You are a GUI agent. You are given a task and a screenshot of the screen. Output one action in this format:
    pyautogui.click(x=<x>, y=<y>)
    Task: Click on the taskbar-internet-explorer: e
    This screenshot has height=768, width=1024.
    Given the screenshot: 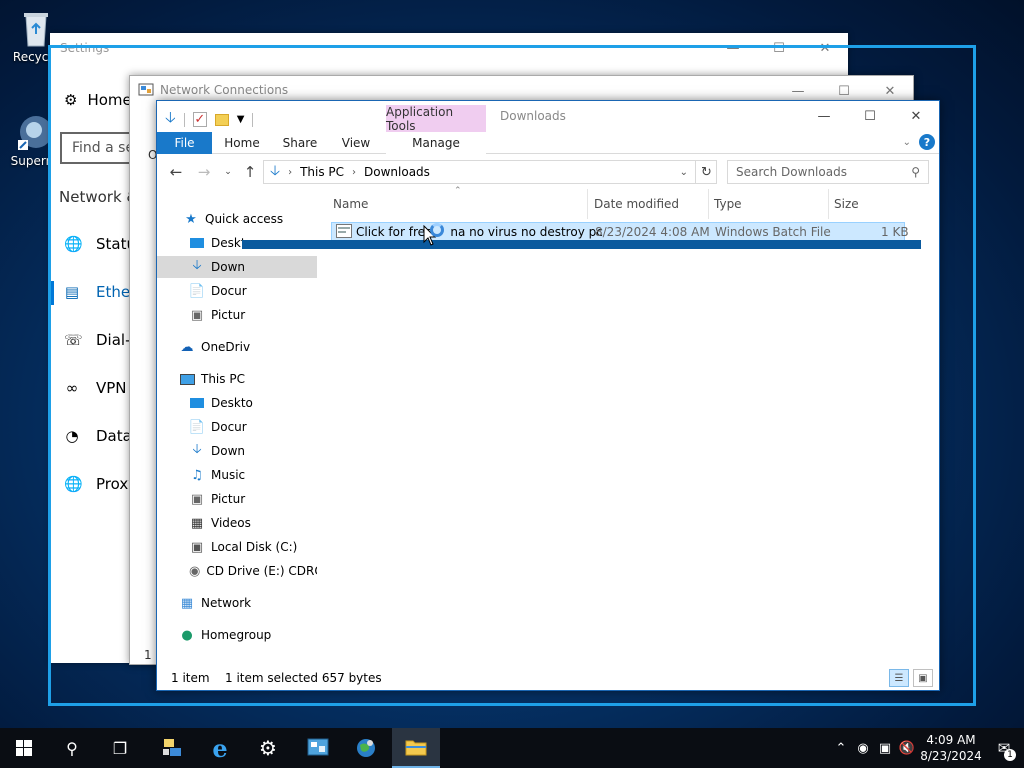 What is the action you would take?
    pyautogui.click(x=220, y=748)
    